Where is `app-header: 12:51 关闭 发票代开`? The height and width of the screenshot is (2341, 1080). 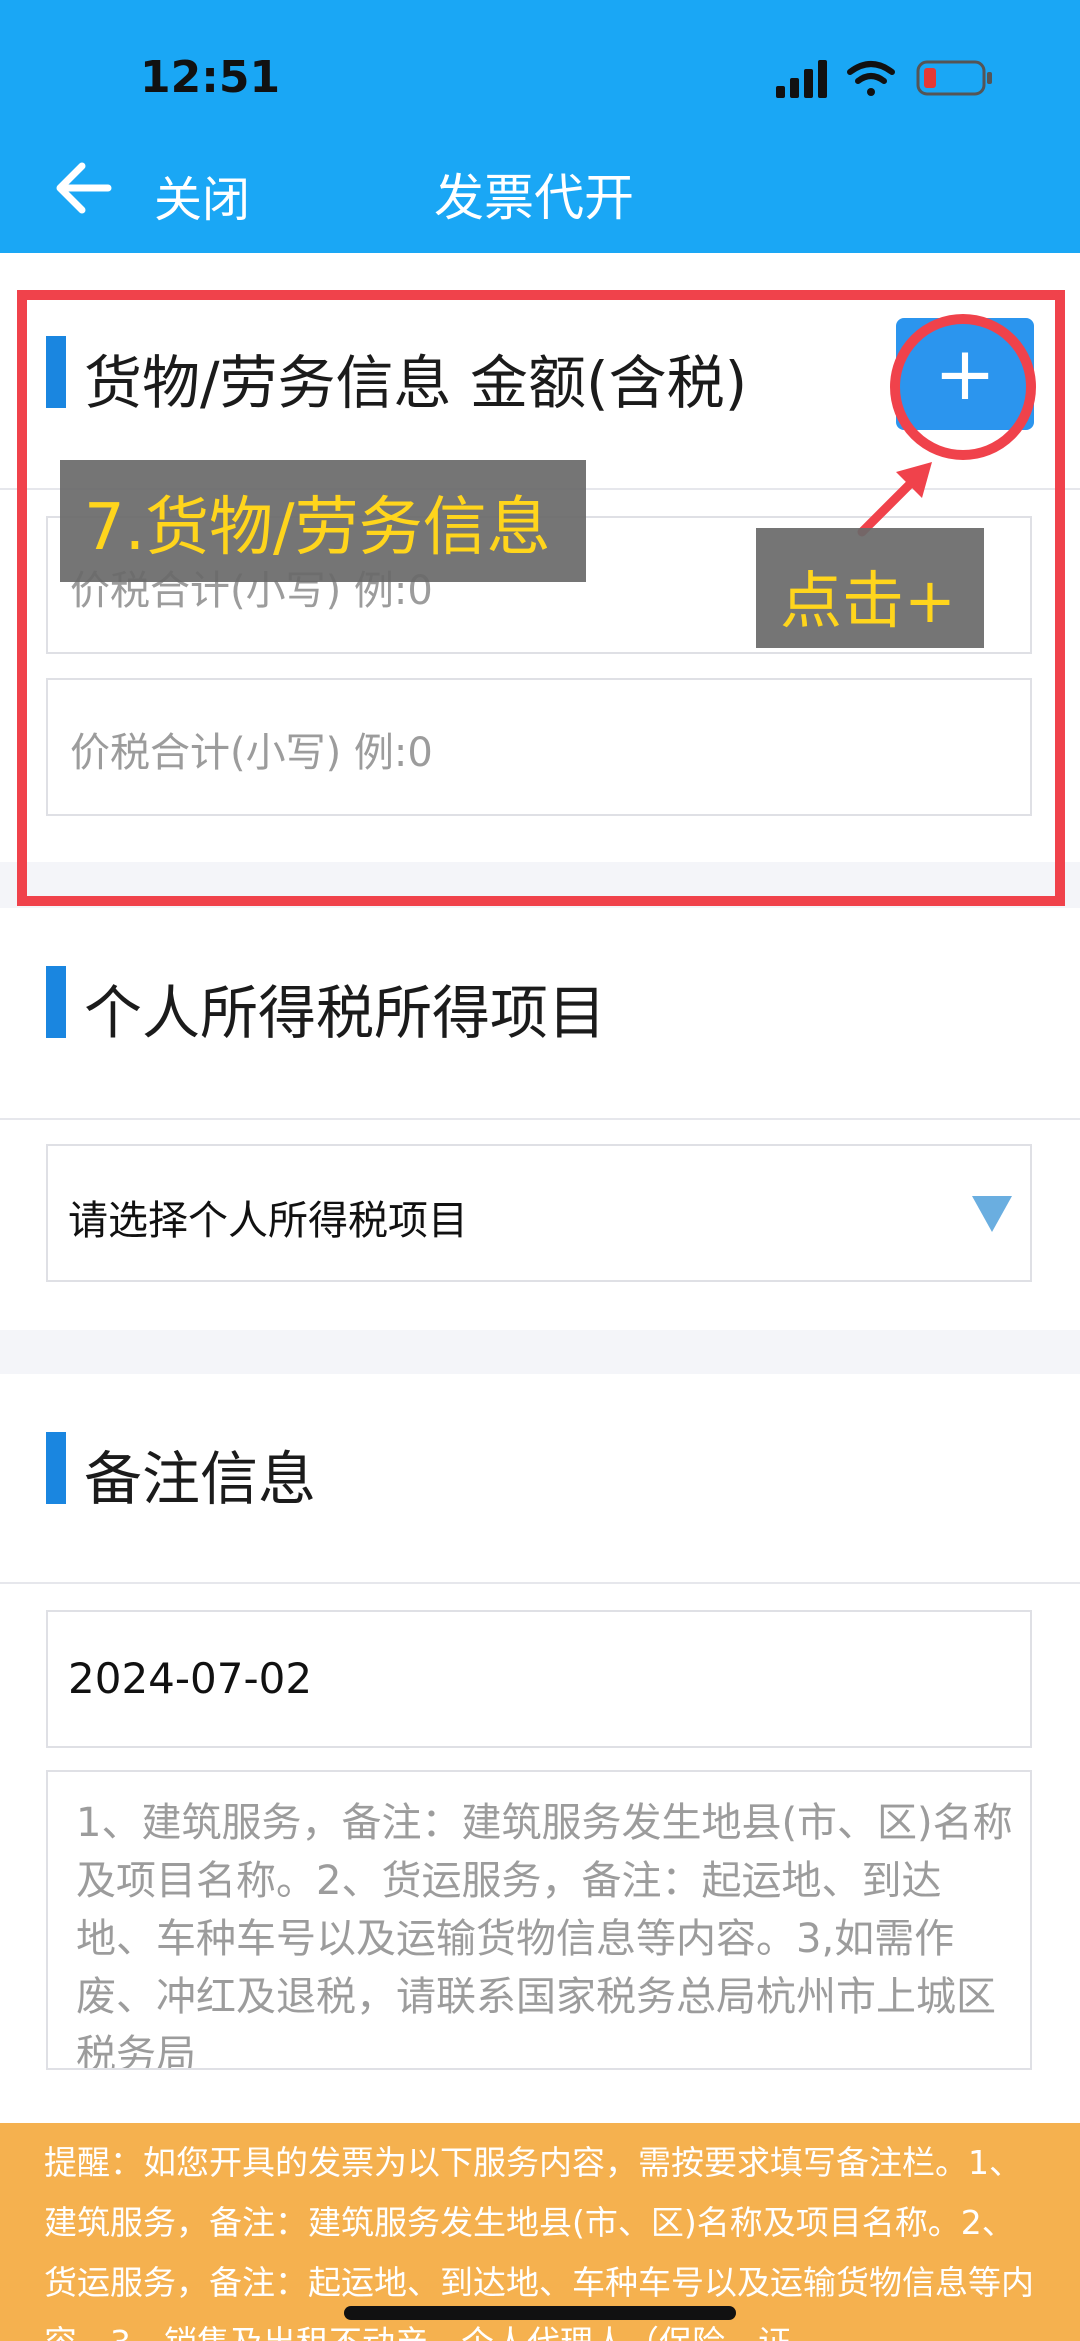 app-header: 12:51 关闭 发票代开 is located at coordinates (540, 126).